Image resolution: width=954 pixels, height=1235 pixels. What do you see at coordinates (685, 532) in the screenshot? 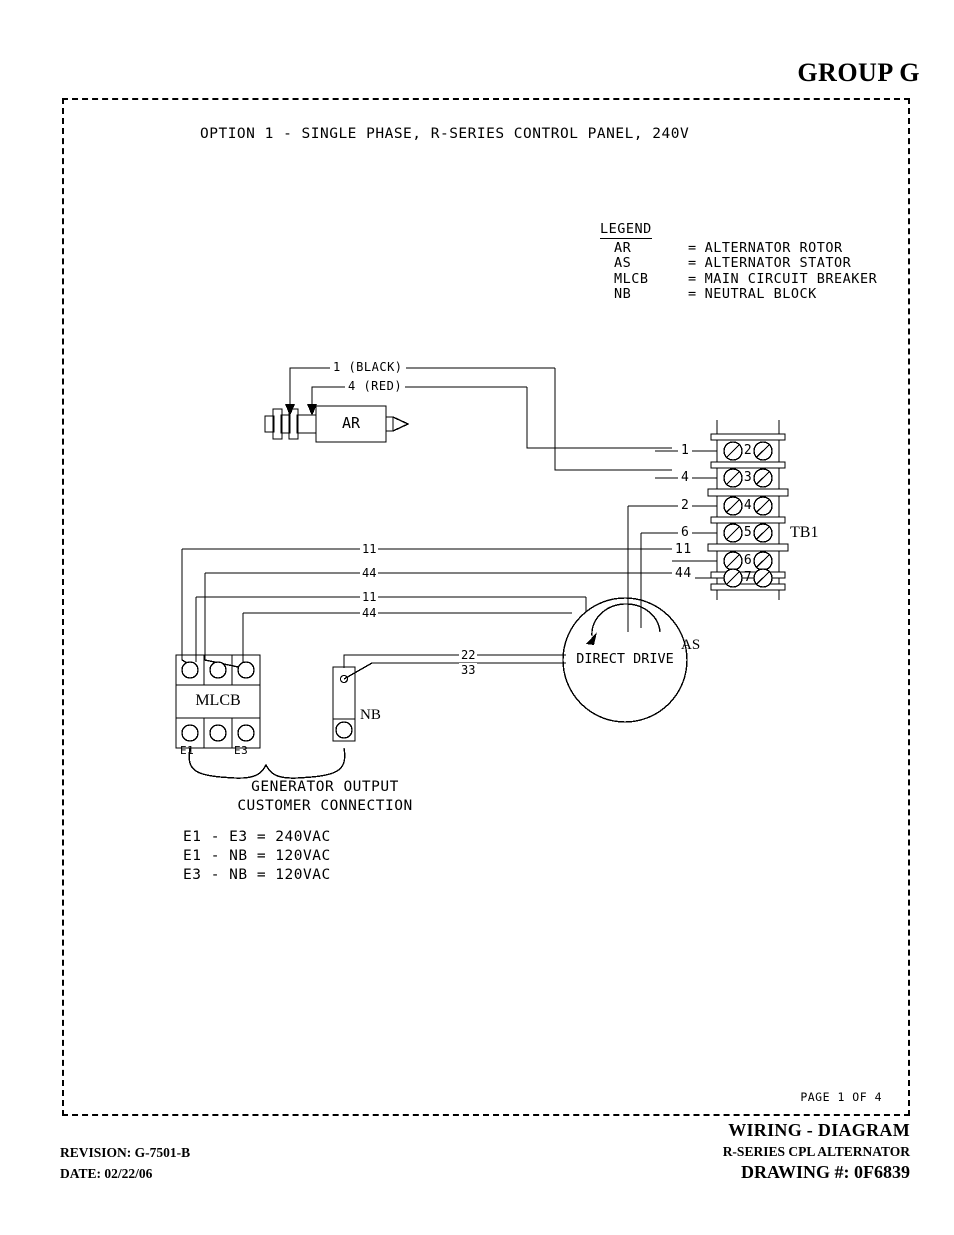
I see `tb-left-label-6: 6` at bounding box center [685, 532].